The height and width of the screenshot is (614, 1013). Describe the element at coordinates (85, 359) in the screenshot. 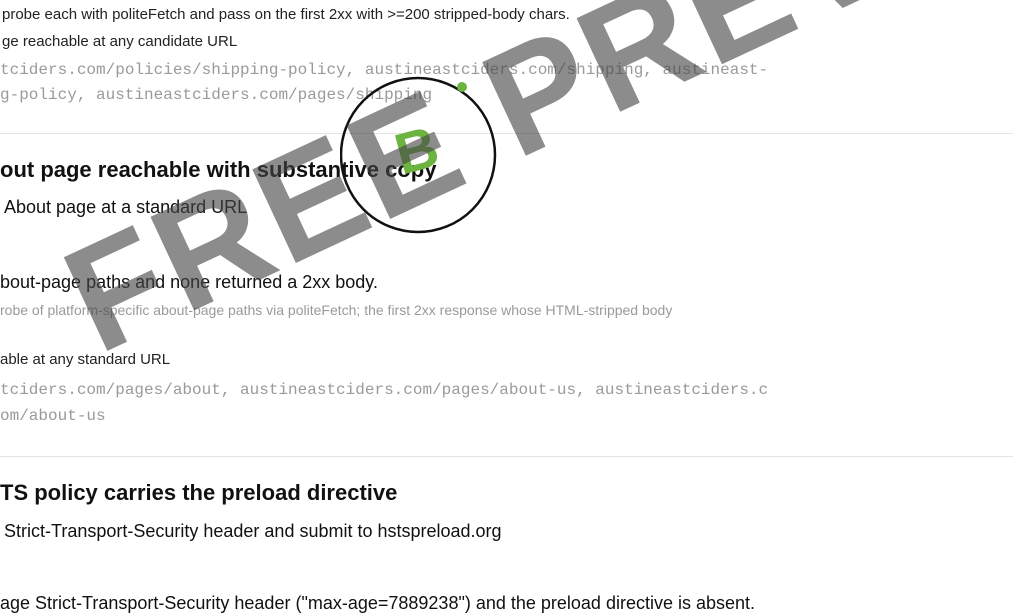

I see `about-fail-label: able at any standard URL` at that location.